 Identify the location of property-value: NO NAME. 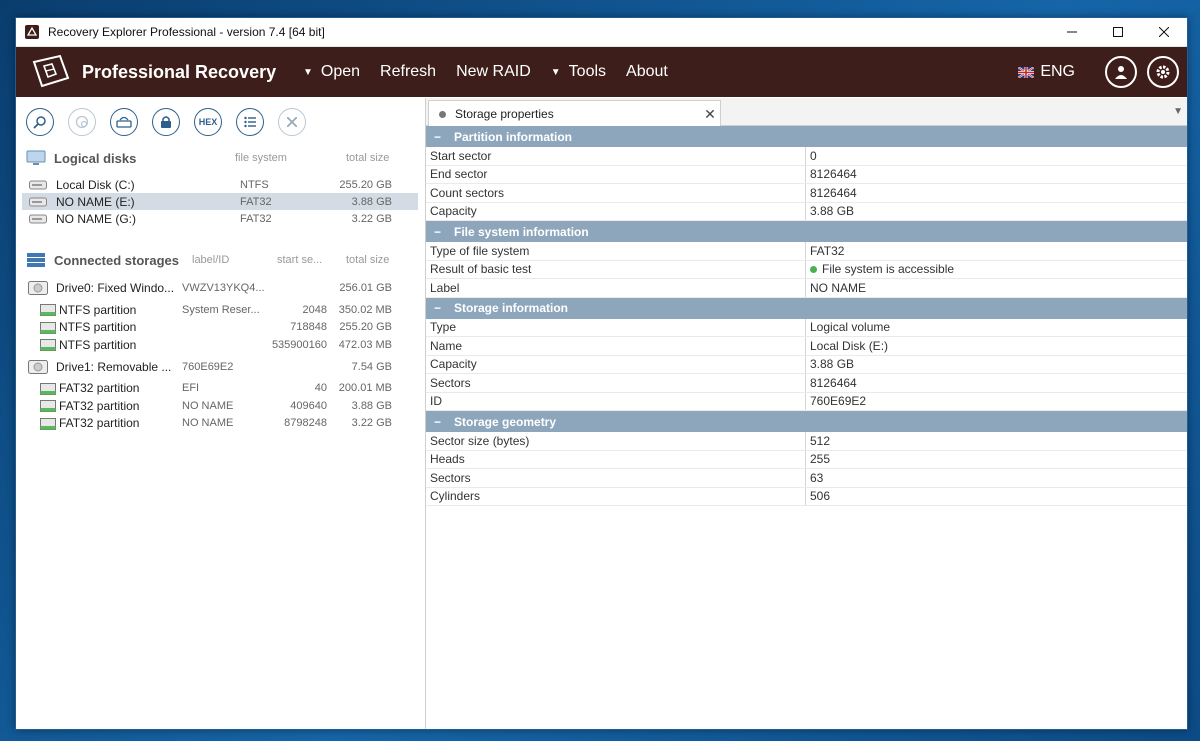
(838, 287).